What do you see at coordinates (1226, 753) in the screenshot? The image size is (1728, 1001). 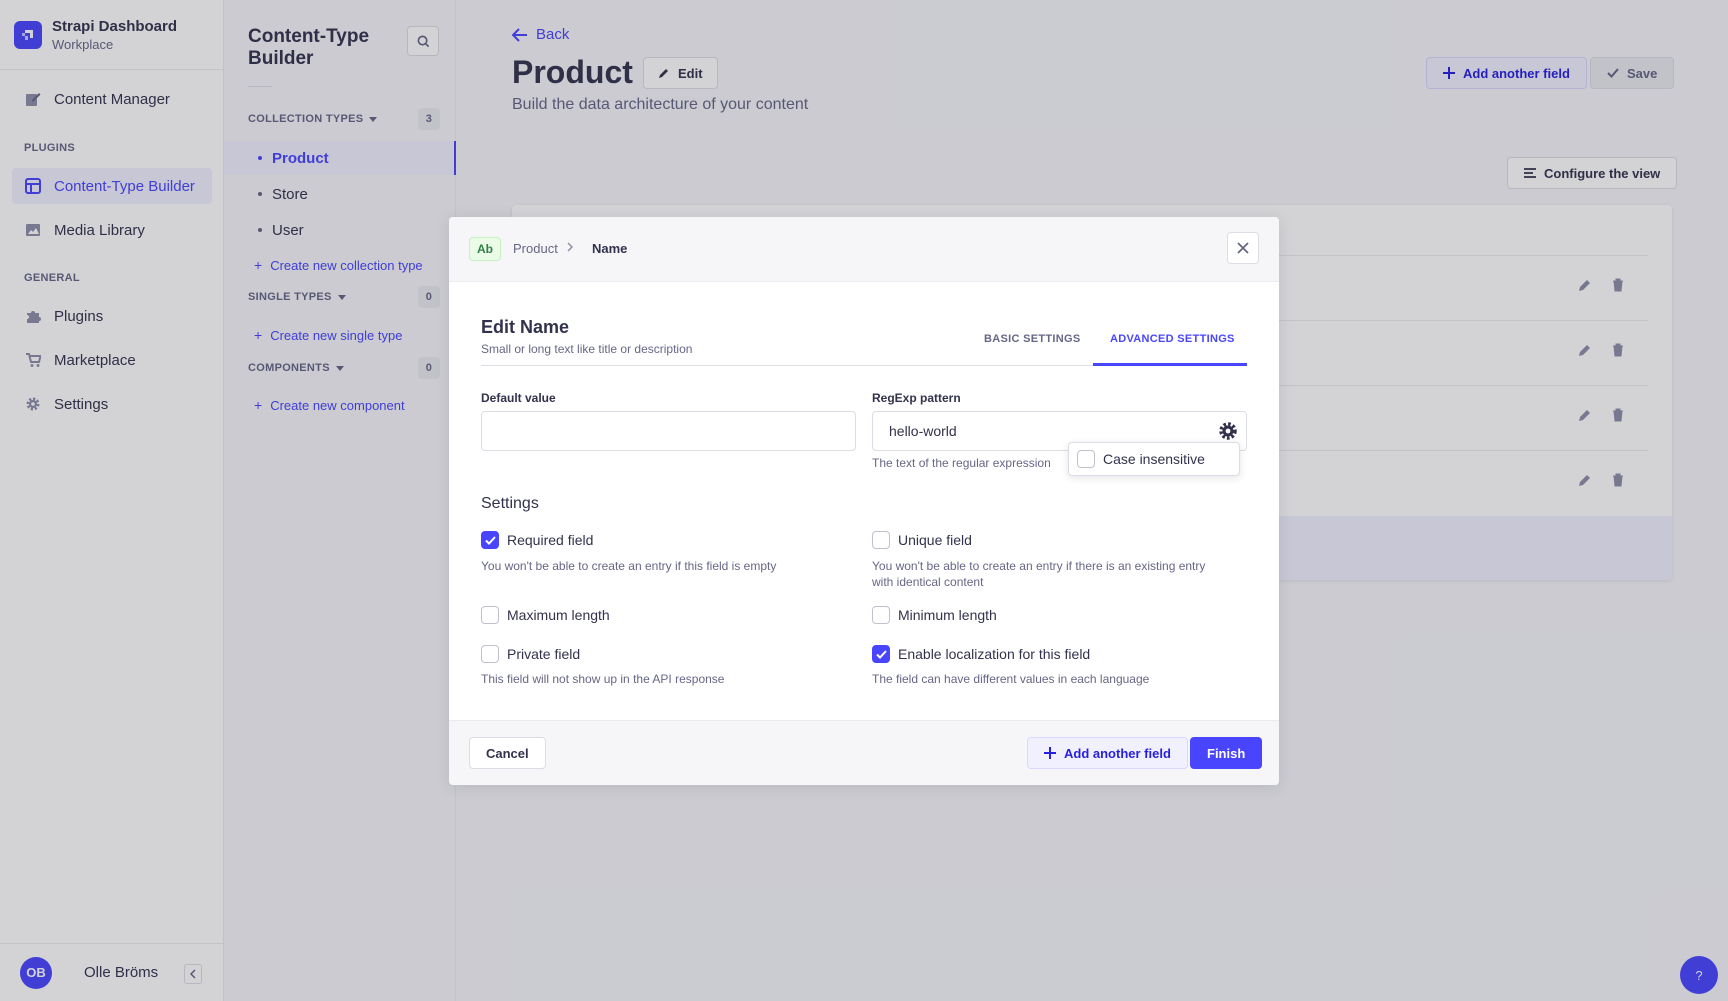 I see `finish-button: Finish` at bounding box center [1226, 753].